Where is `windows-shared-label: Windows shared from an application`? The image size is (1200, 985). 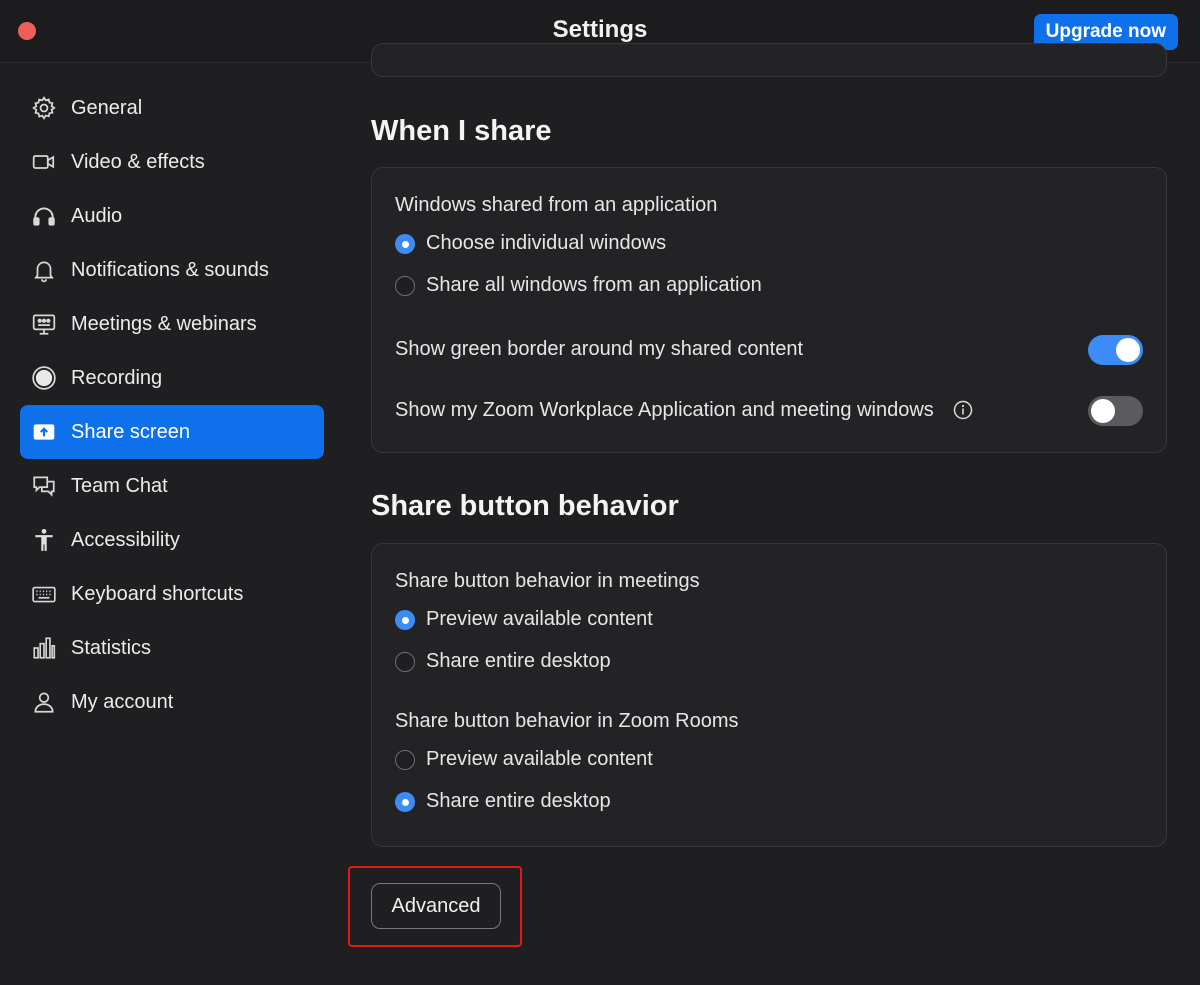 windows-shared-label: Windows shared from an application is located at coordinates (556, 205).